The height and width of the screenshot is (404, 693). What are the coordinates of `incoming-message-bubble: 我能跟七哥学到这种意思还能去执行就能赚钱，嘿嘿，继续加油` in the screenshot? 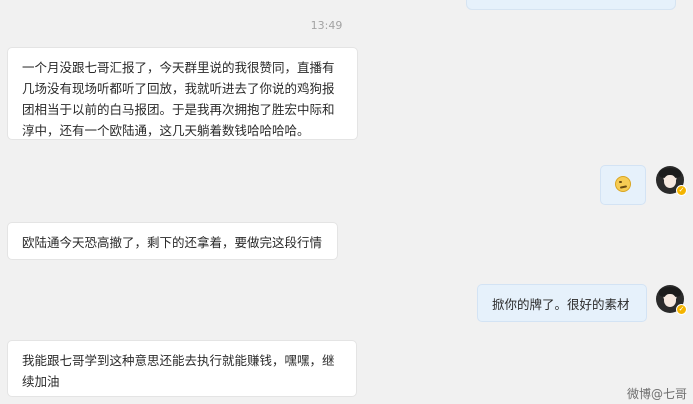 It's located at (182, 368).